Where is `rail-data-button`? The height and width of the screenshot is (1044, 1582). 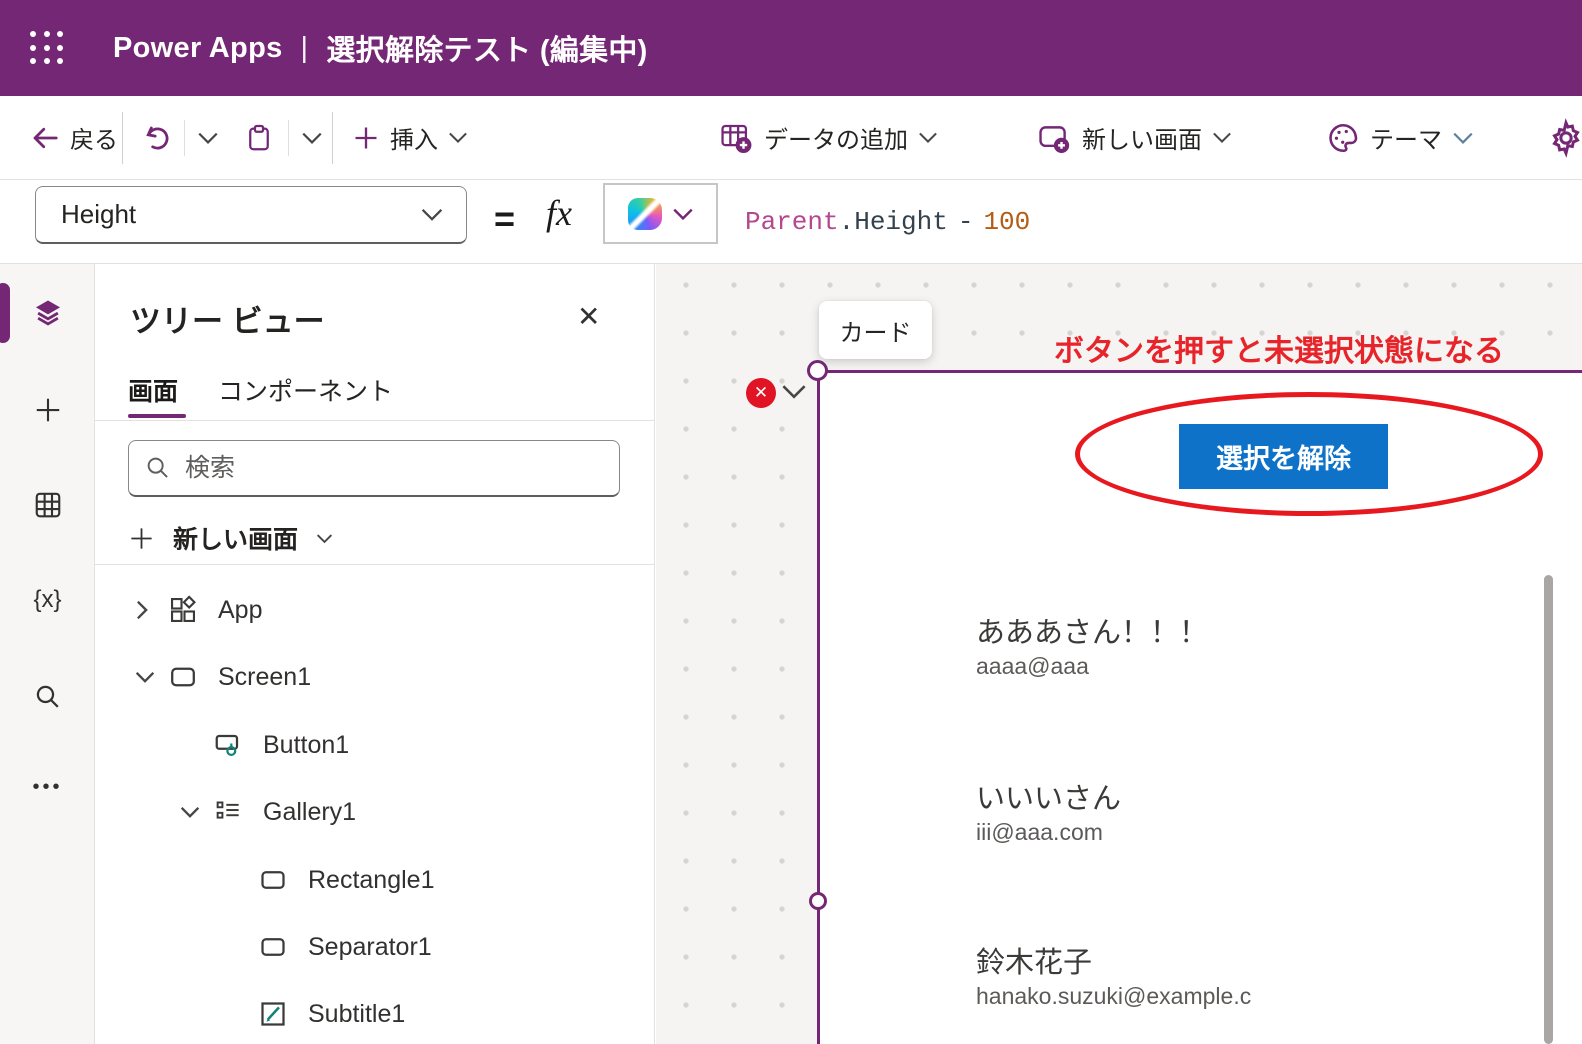 rail-data-button is located at coordinates (47, 505).